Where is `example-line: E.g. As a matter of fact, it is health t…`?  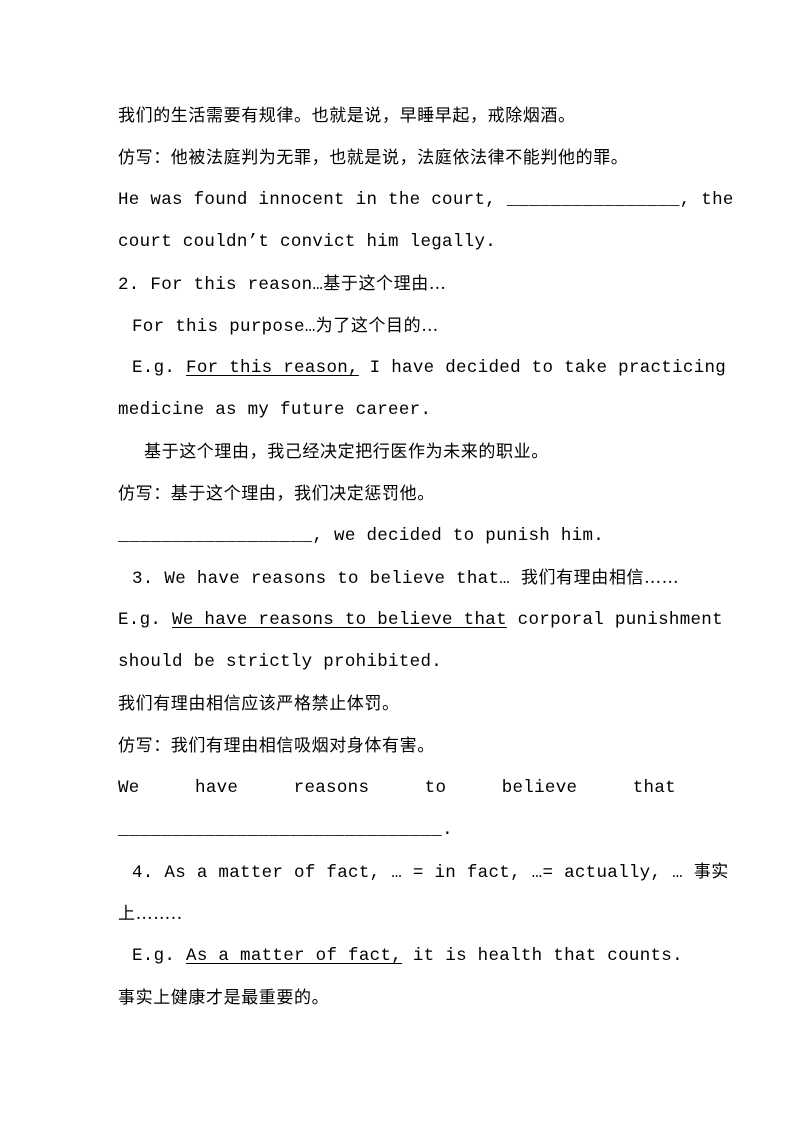 example-line: E.g. As a matter of fact, it is health t… is located at coordinates (400, 956).